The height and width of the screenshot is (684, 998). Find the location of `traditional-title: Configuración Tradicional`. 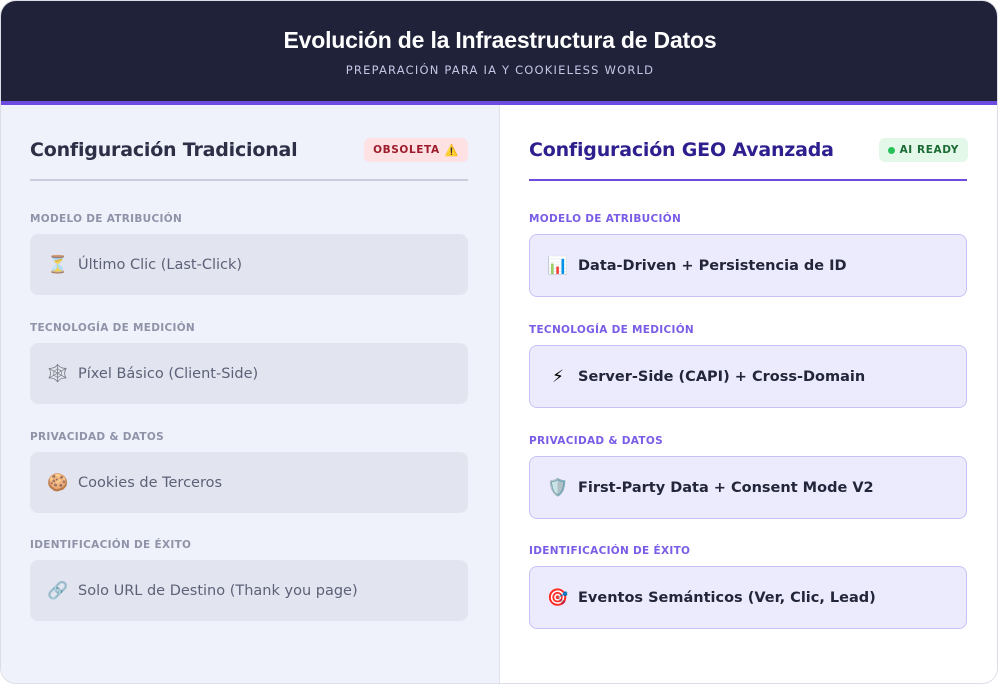

traditional-title: Configuración Tradicional is located at coordinates (164, 150).